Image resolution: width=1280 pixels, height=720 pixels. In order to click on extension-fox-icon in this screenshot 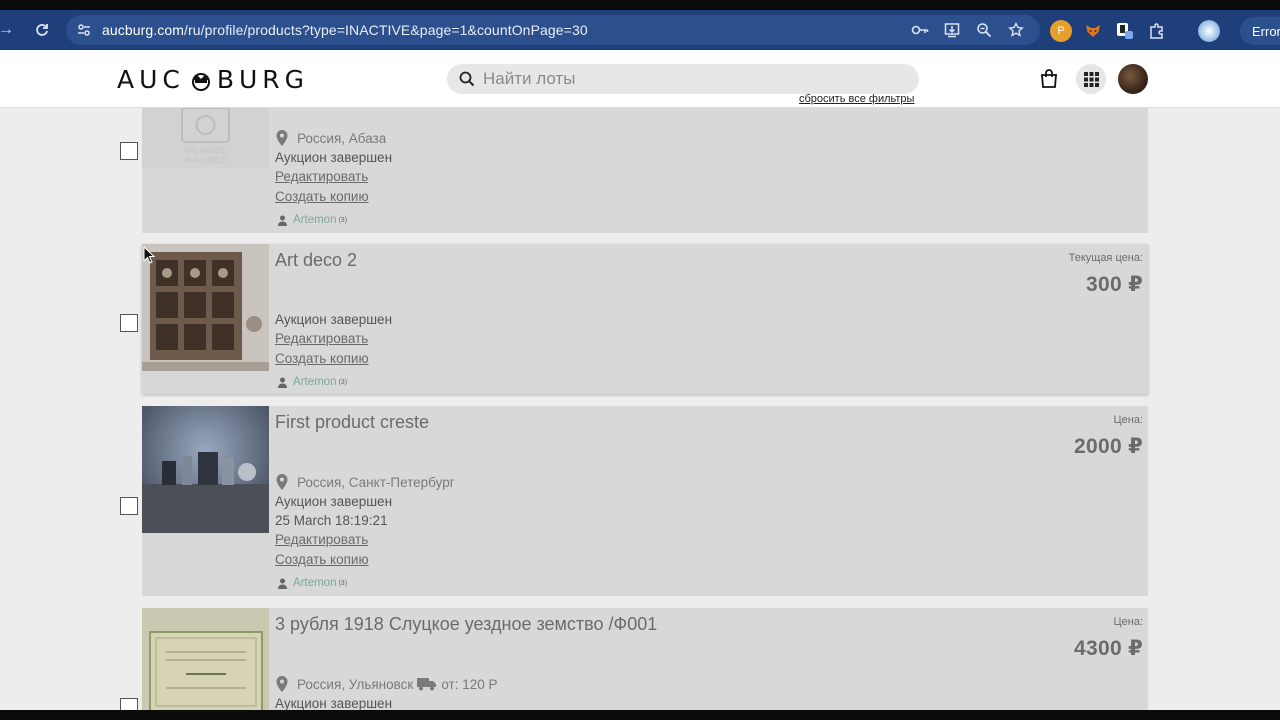, I will do `click(1093, 31)`.